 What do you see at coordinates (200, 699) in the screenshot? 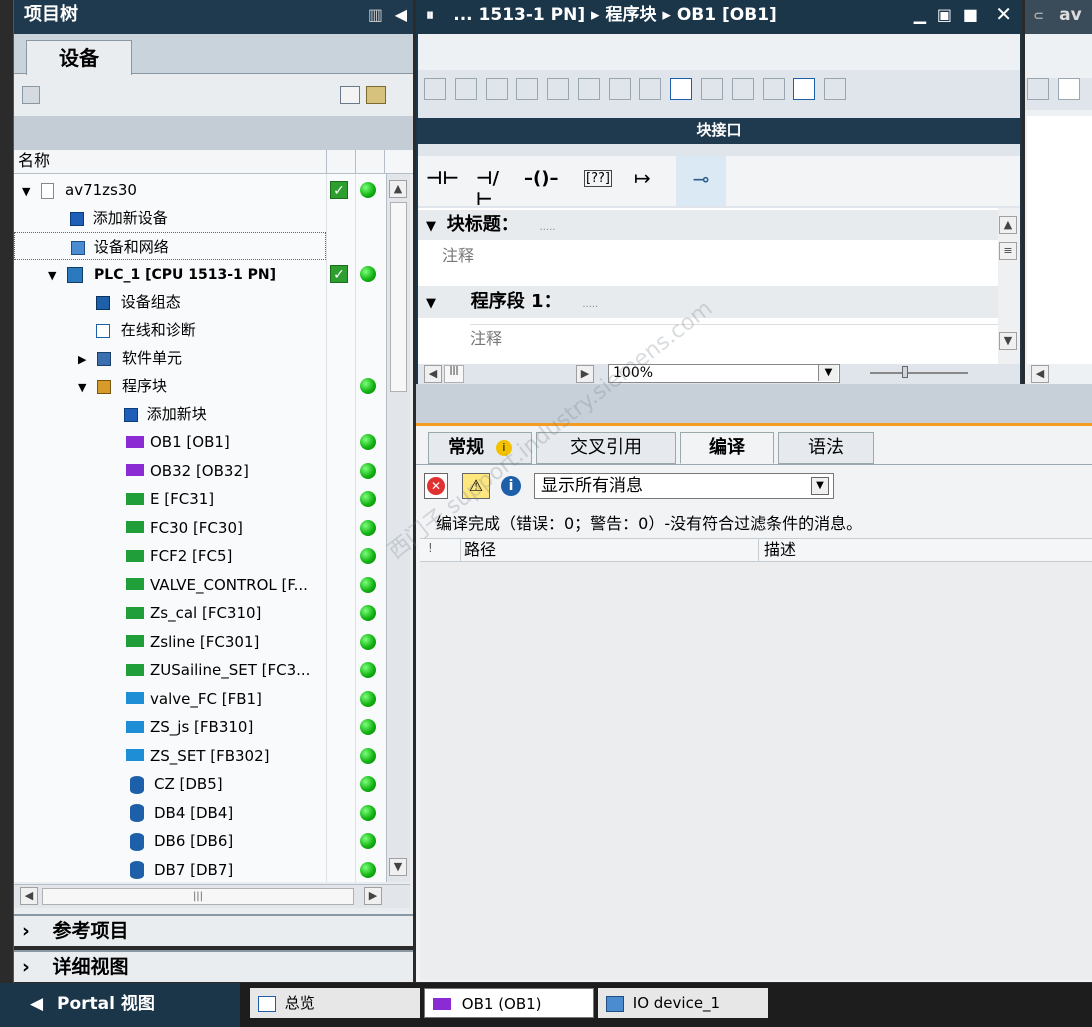
I see `tree-item-block: valve_FC [FB1]` at bounding box center [200, 699].